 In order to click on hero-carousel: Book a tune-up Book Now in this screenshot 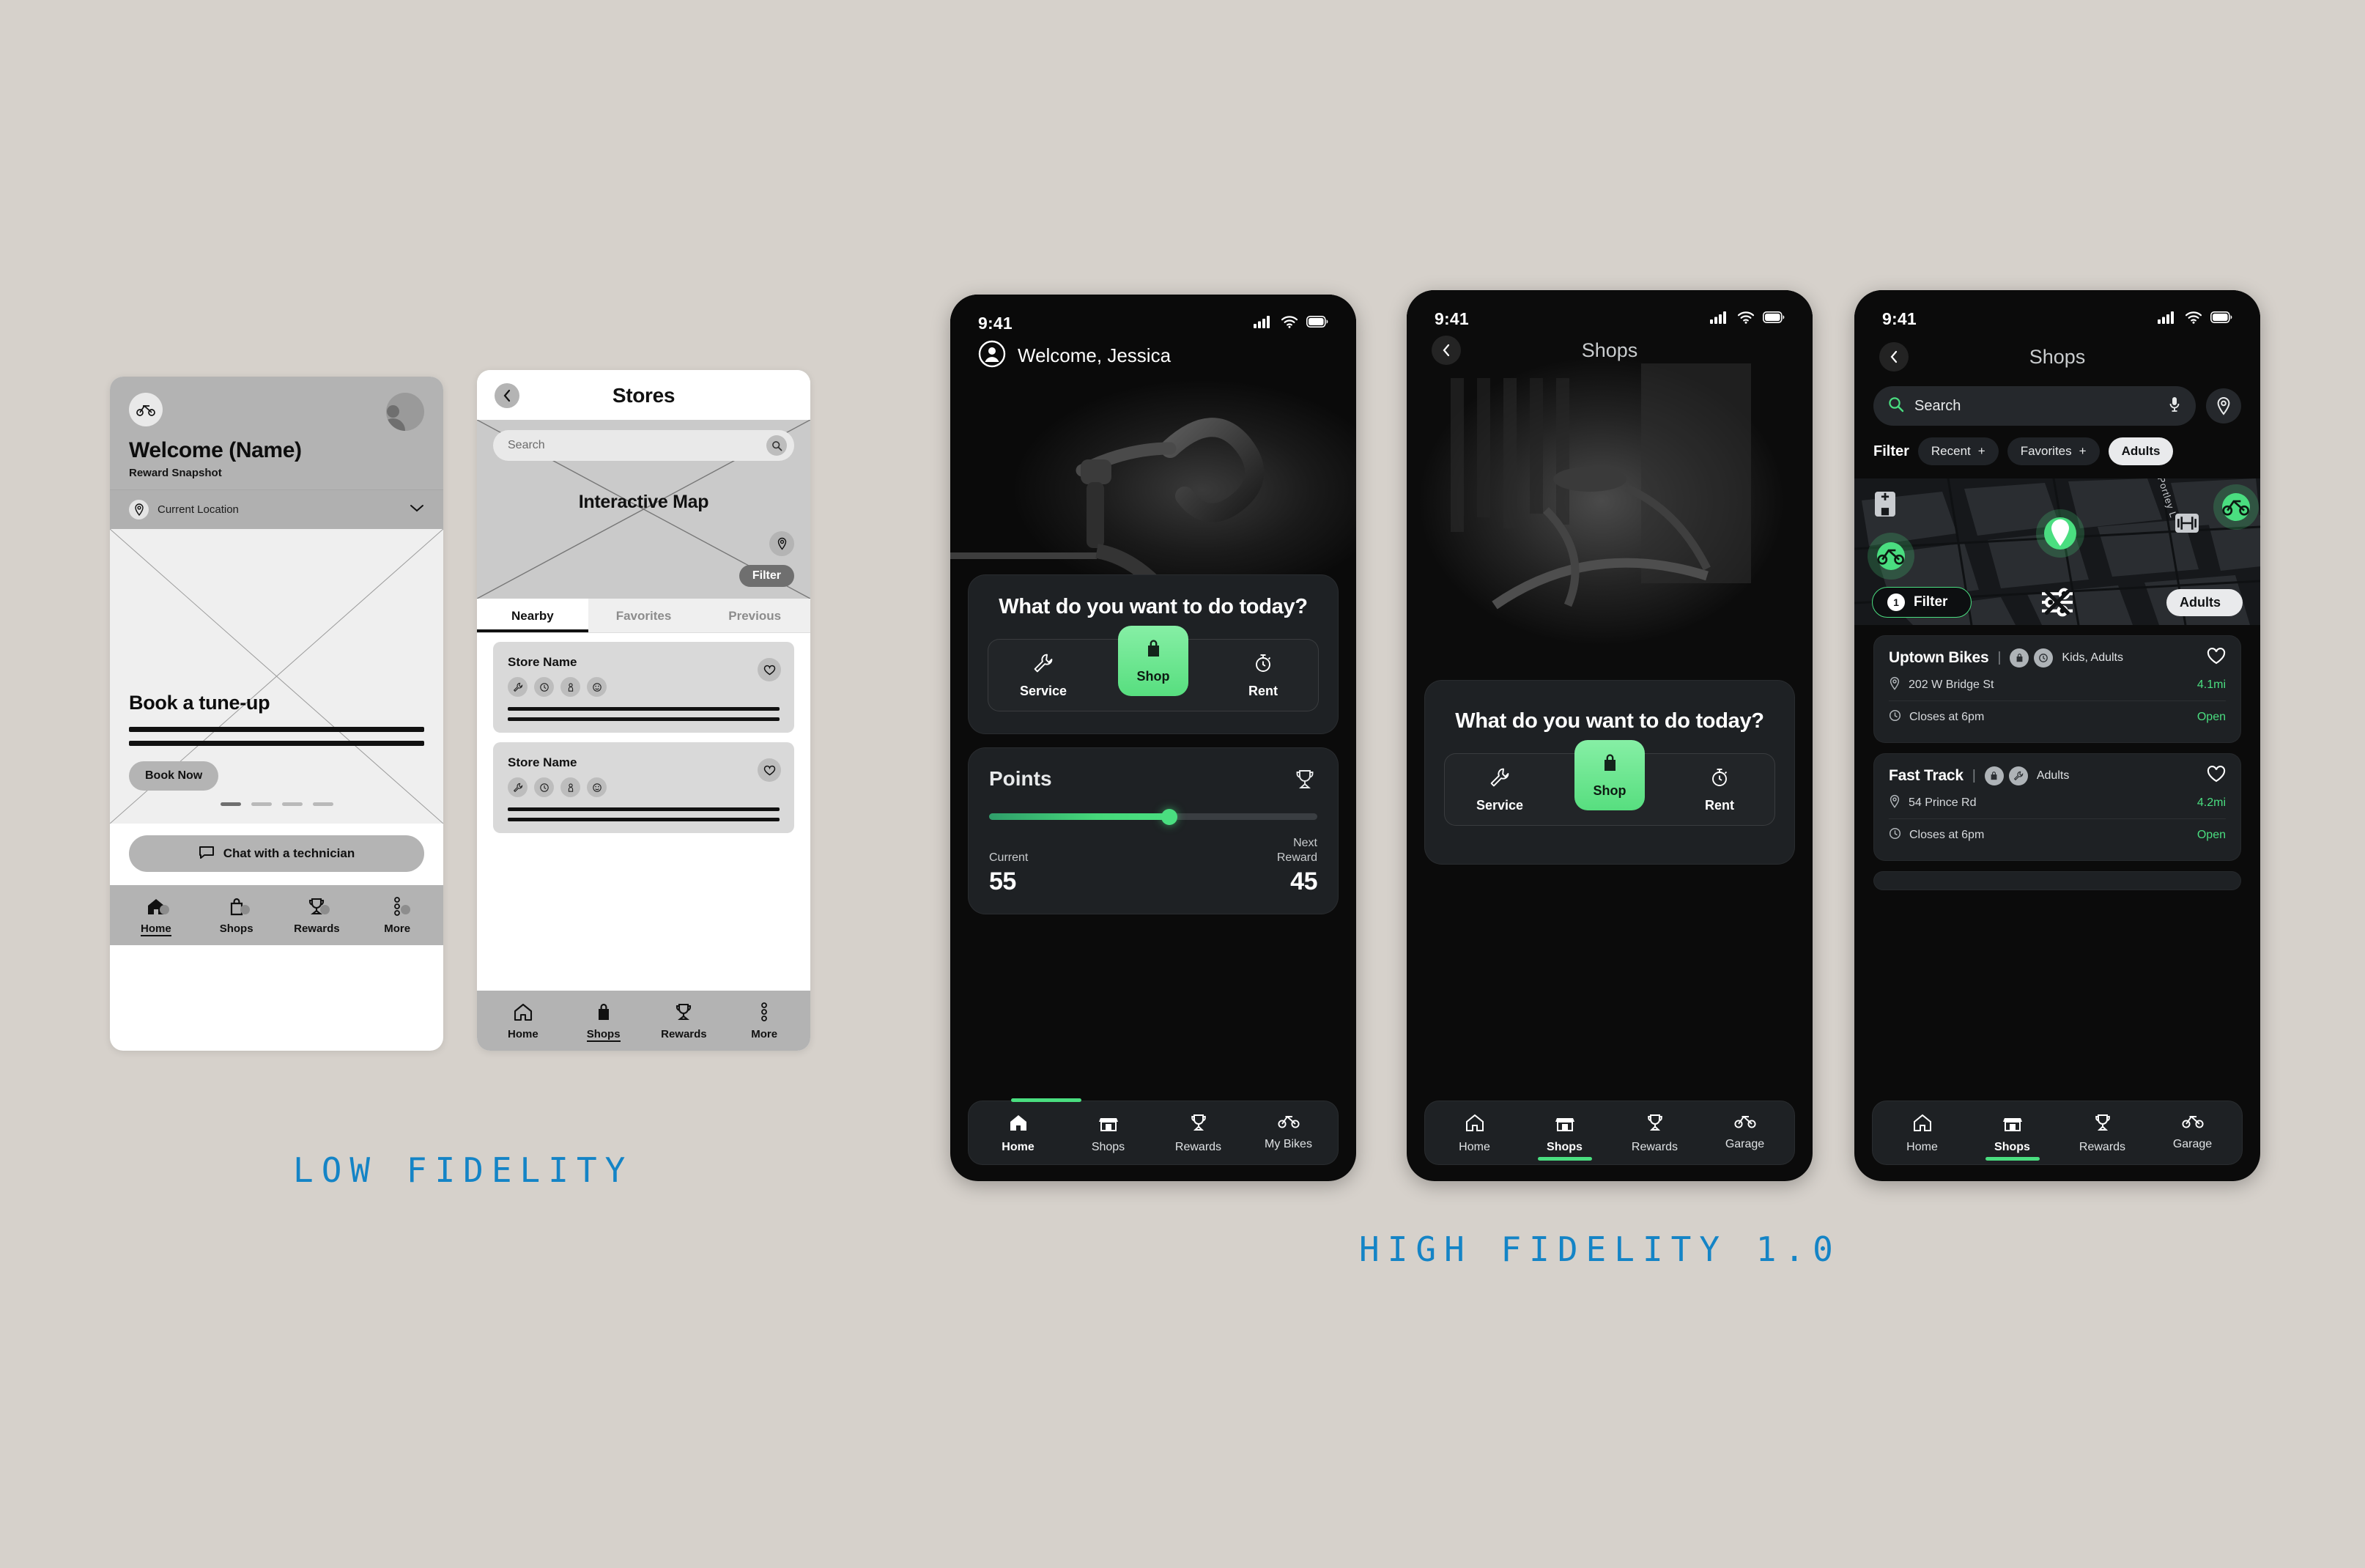, I will do `click(276, 676)`.